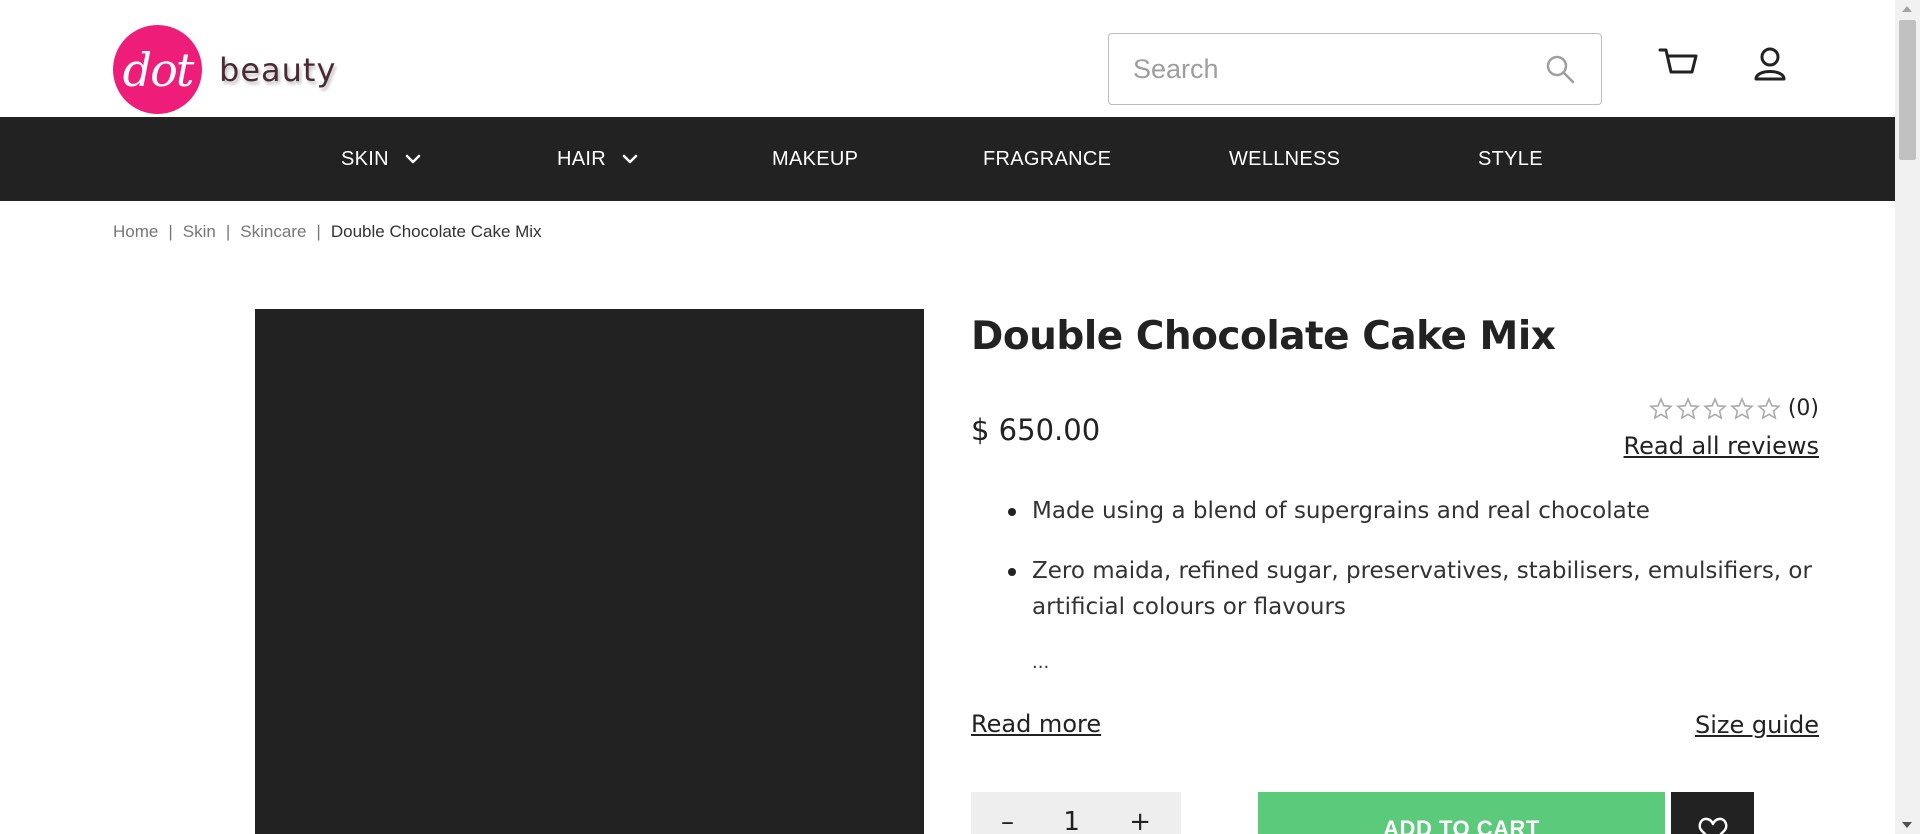  What do you see at coordinates (1907, 825) in the screenshot?
I see `scroll-down-arrow-icon` at bounding box center [1907, 825].